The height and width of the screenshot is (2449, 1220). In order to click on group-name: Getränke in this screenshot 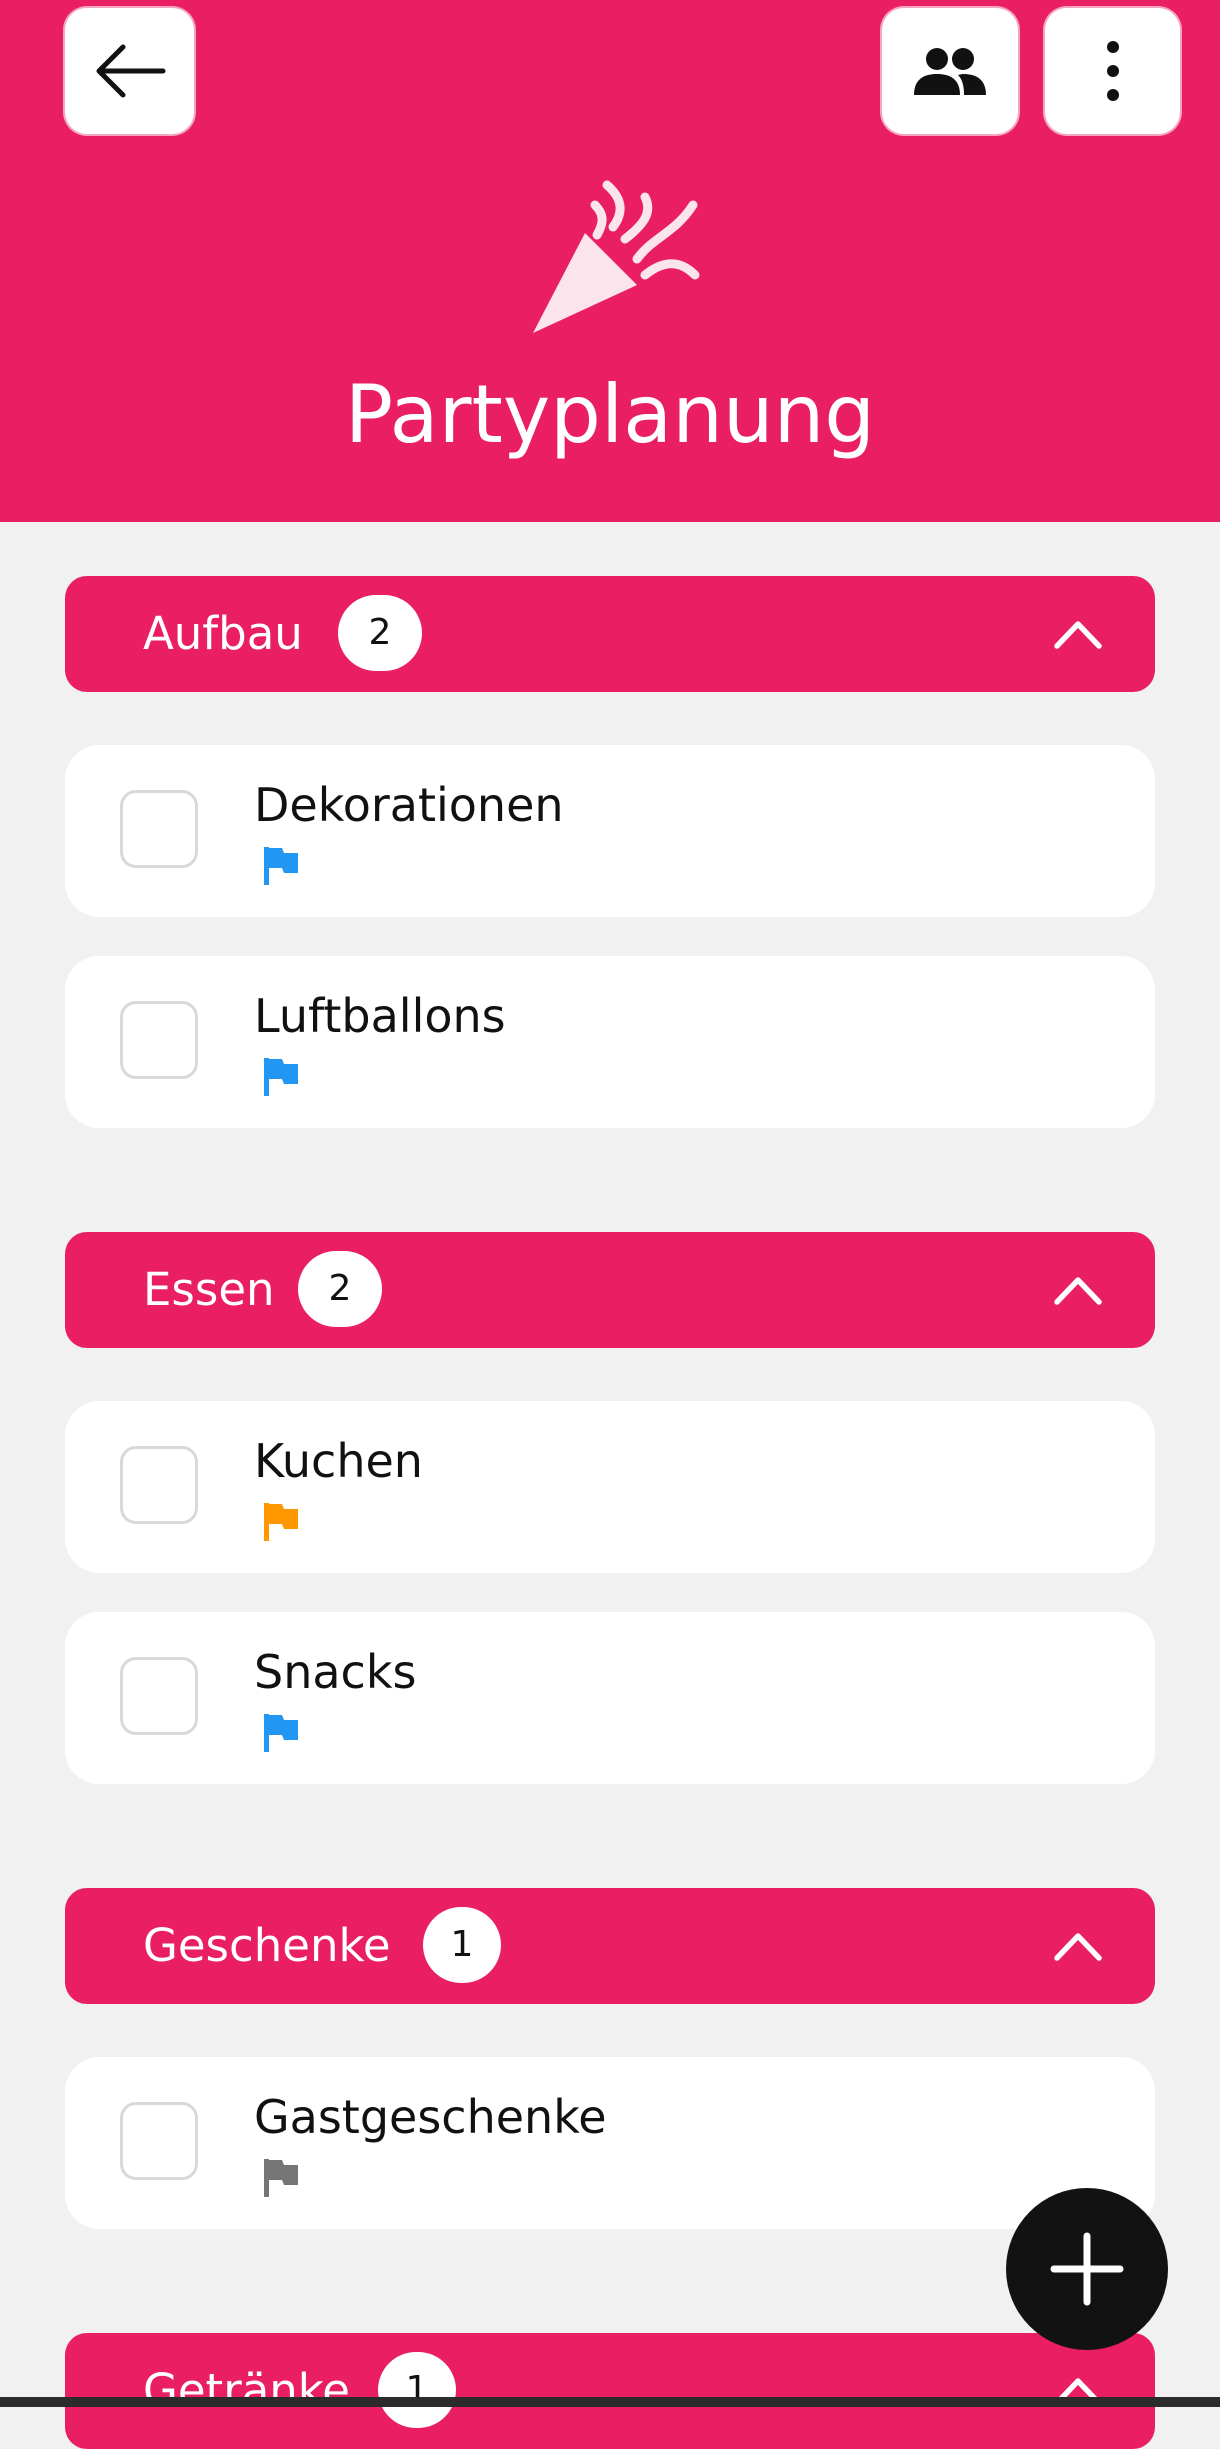, I will do `click(246, 2390)`.